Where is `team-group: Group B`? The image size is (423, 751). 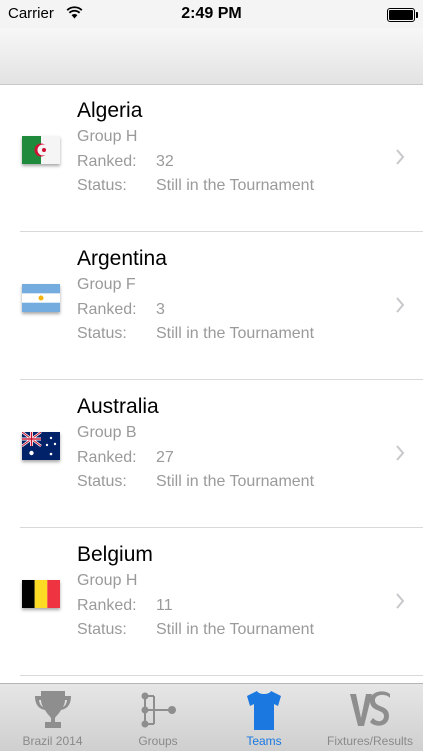
team-group: Group B is located at coordinates (107, 432).